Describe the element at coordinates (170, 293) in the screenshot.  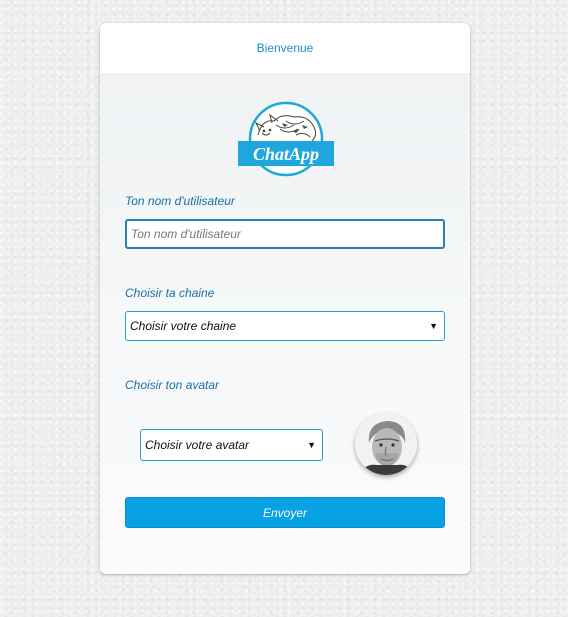
I see `channel-label: Choisir ta chaine` at that location.